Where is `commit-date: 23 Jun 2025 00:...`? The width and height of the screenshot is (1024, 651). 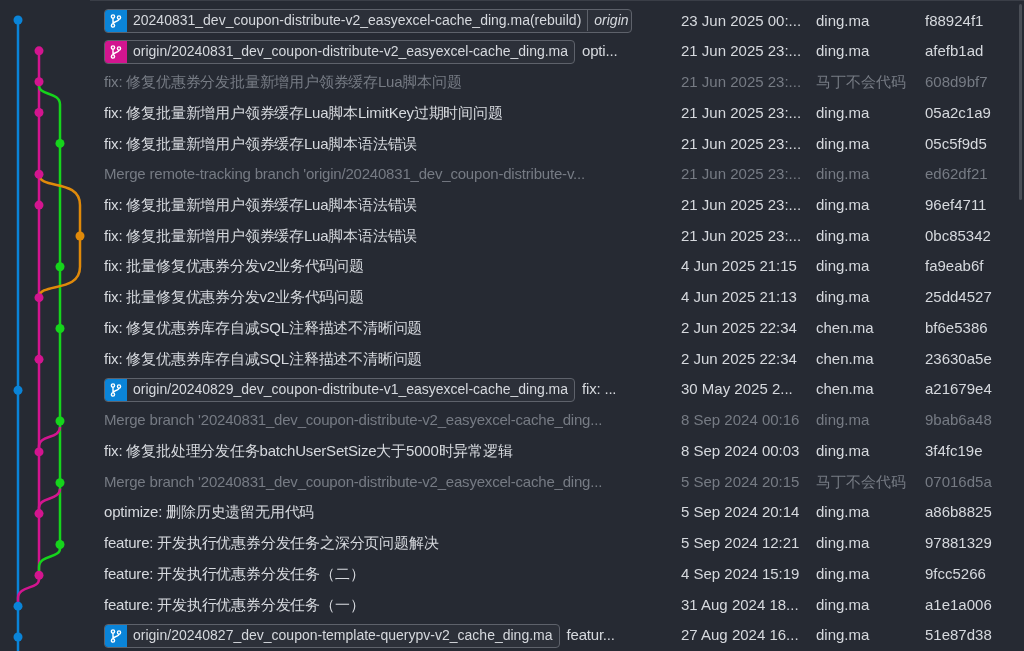
commit-date: 23 Jun 2025 00:... is located at coordinates (741, 20).